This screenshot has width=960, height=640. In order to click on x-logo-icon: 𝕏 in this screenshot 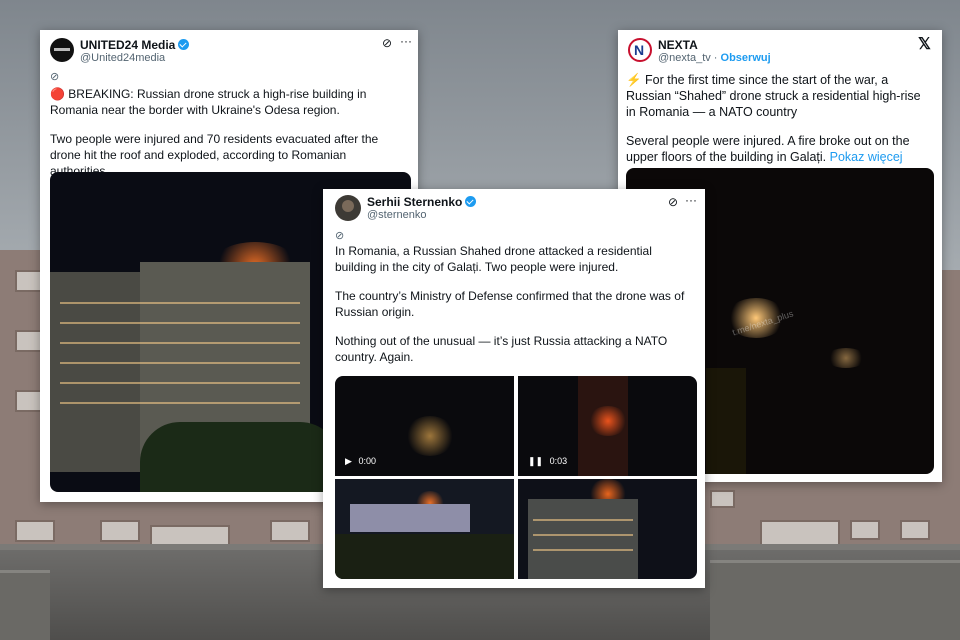, I will do `click(924, 44)`.